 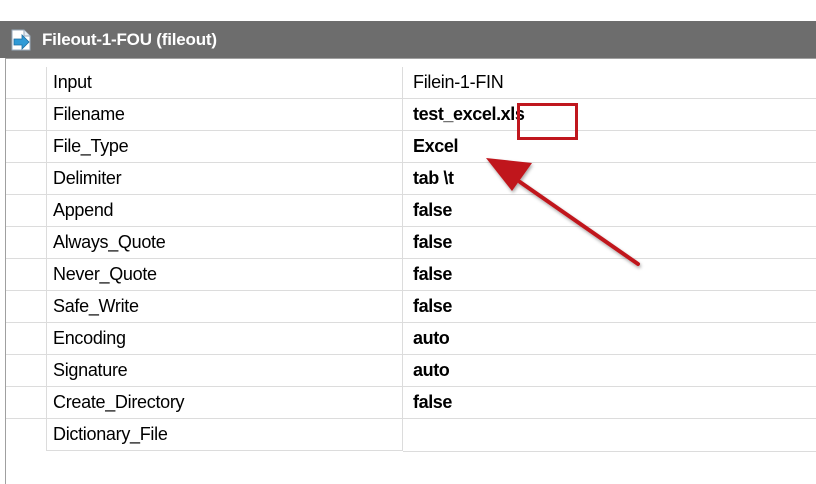 I want to click on panel-title: Fileout-1-FOU (fileout), so click(x=129, y=39).